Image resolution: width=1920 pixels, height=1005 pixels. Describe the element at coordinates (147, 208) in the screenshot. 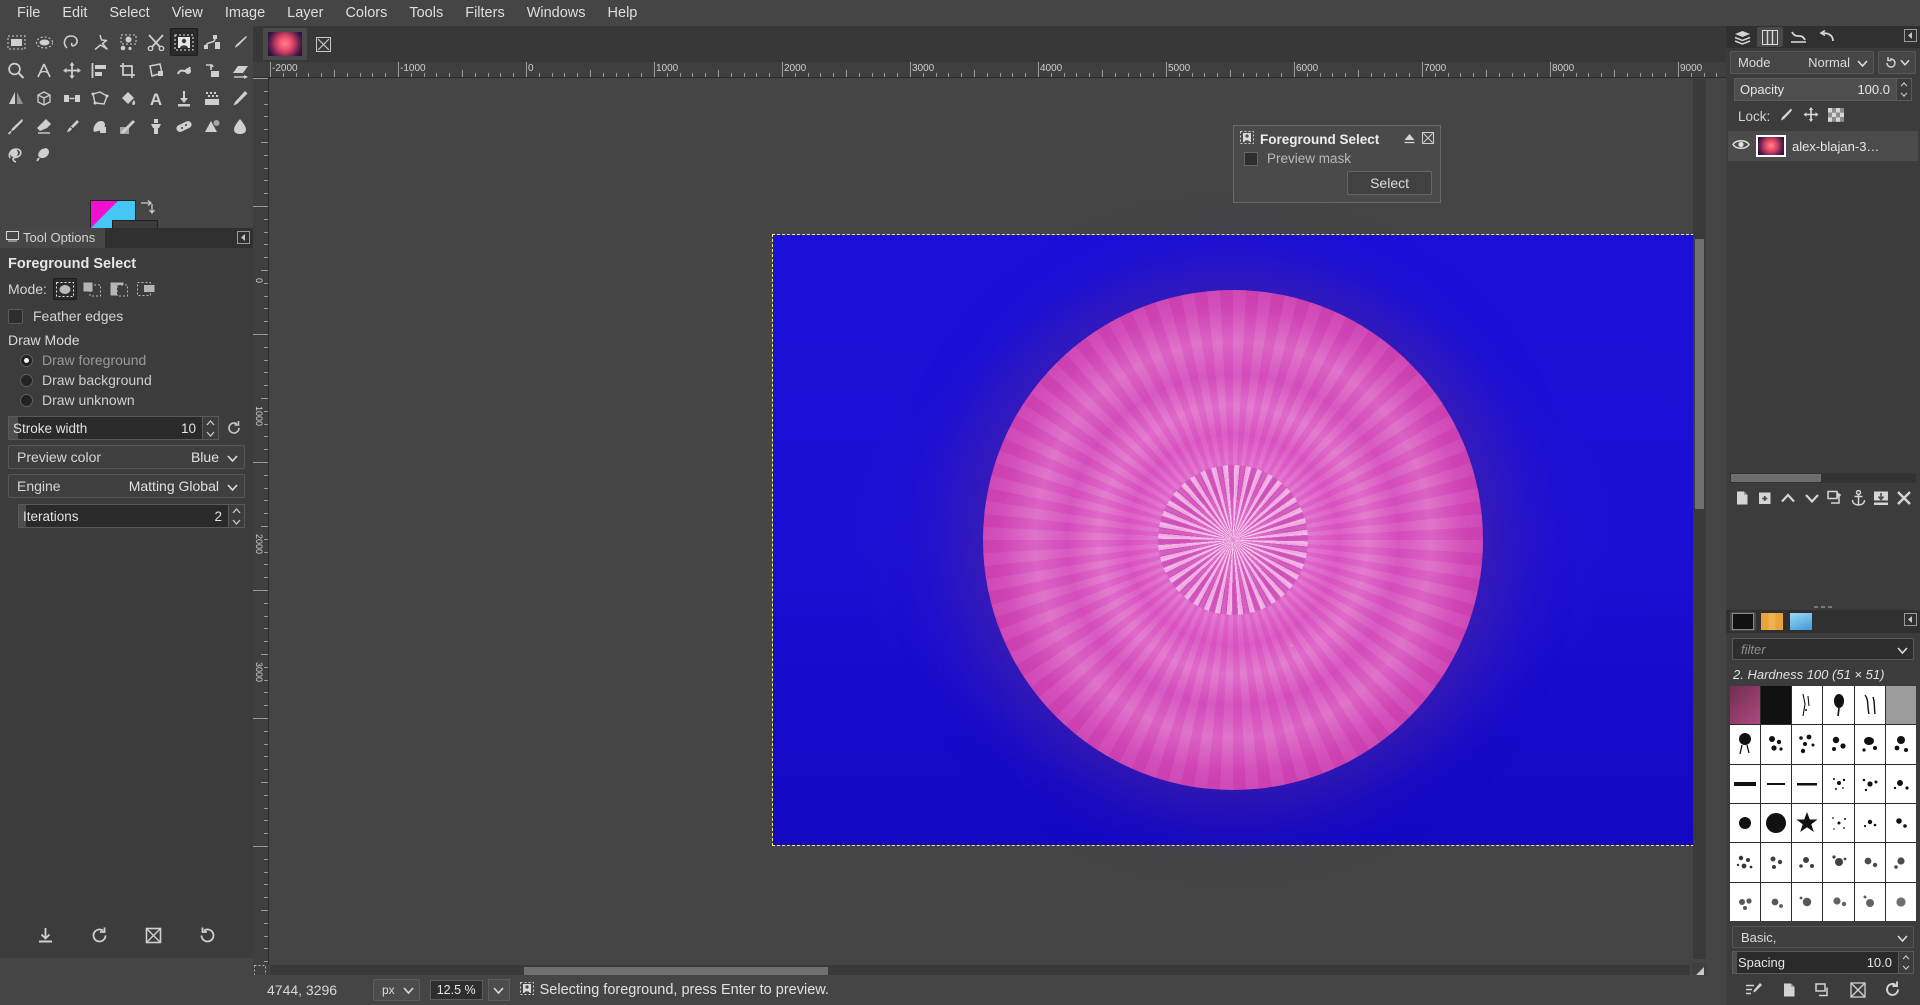

I see `swap-colors-icon` at that location.